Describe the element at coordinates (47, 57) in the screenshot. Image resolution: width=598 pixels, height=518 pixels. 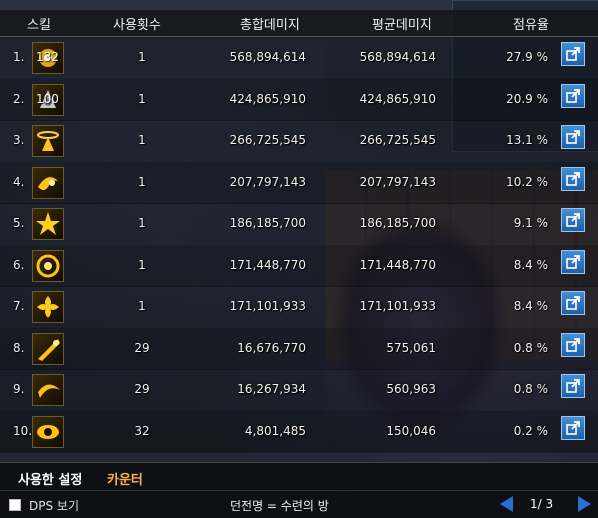
I see `skill-level: 132` at that location.